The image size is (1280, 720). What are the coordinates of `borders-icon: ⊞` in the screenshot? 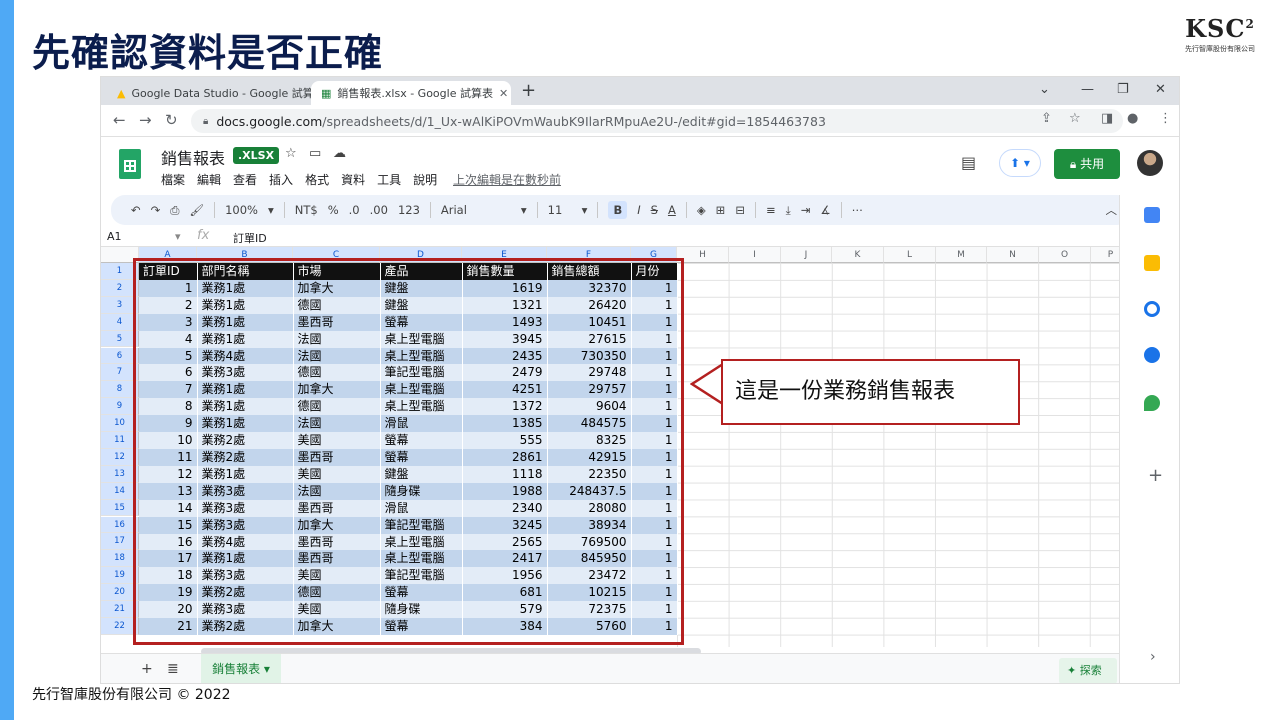 It's located at (721, 210).